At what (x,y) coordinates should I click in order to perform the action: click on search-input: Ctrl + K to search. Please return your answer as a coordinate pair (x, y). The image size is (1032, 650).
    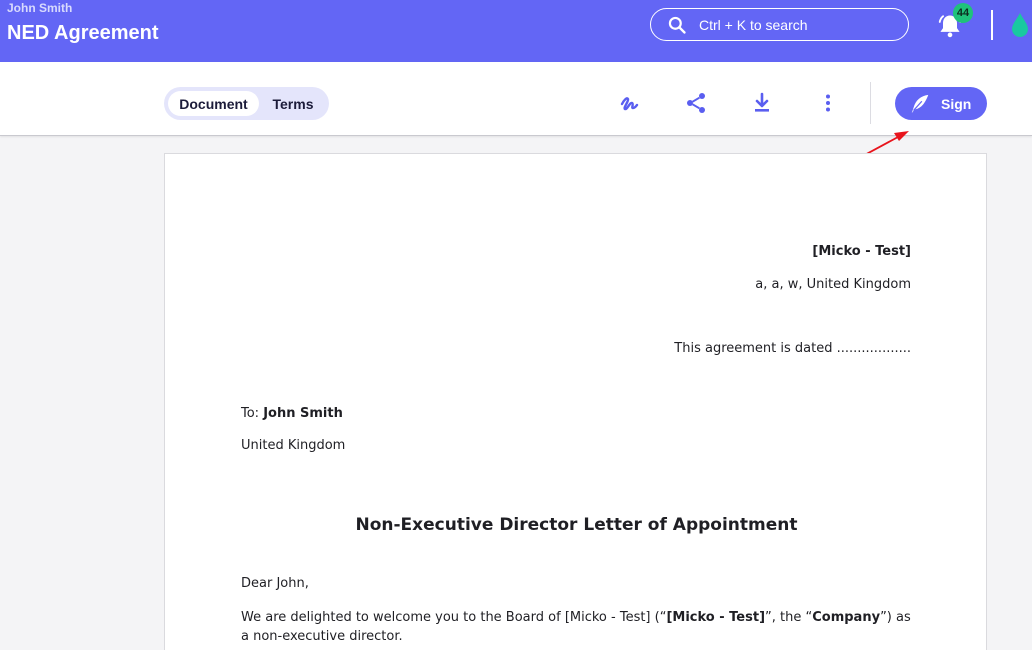
    Looking at the image, I should click on (779, 24).